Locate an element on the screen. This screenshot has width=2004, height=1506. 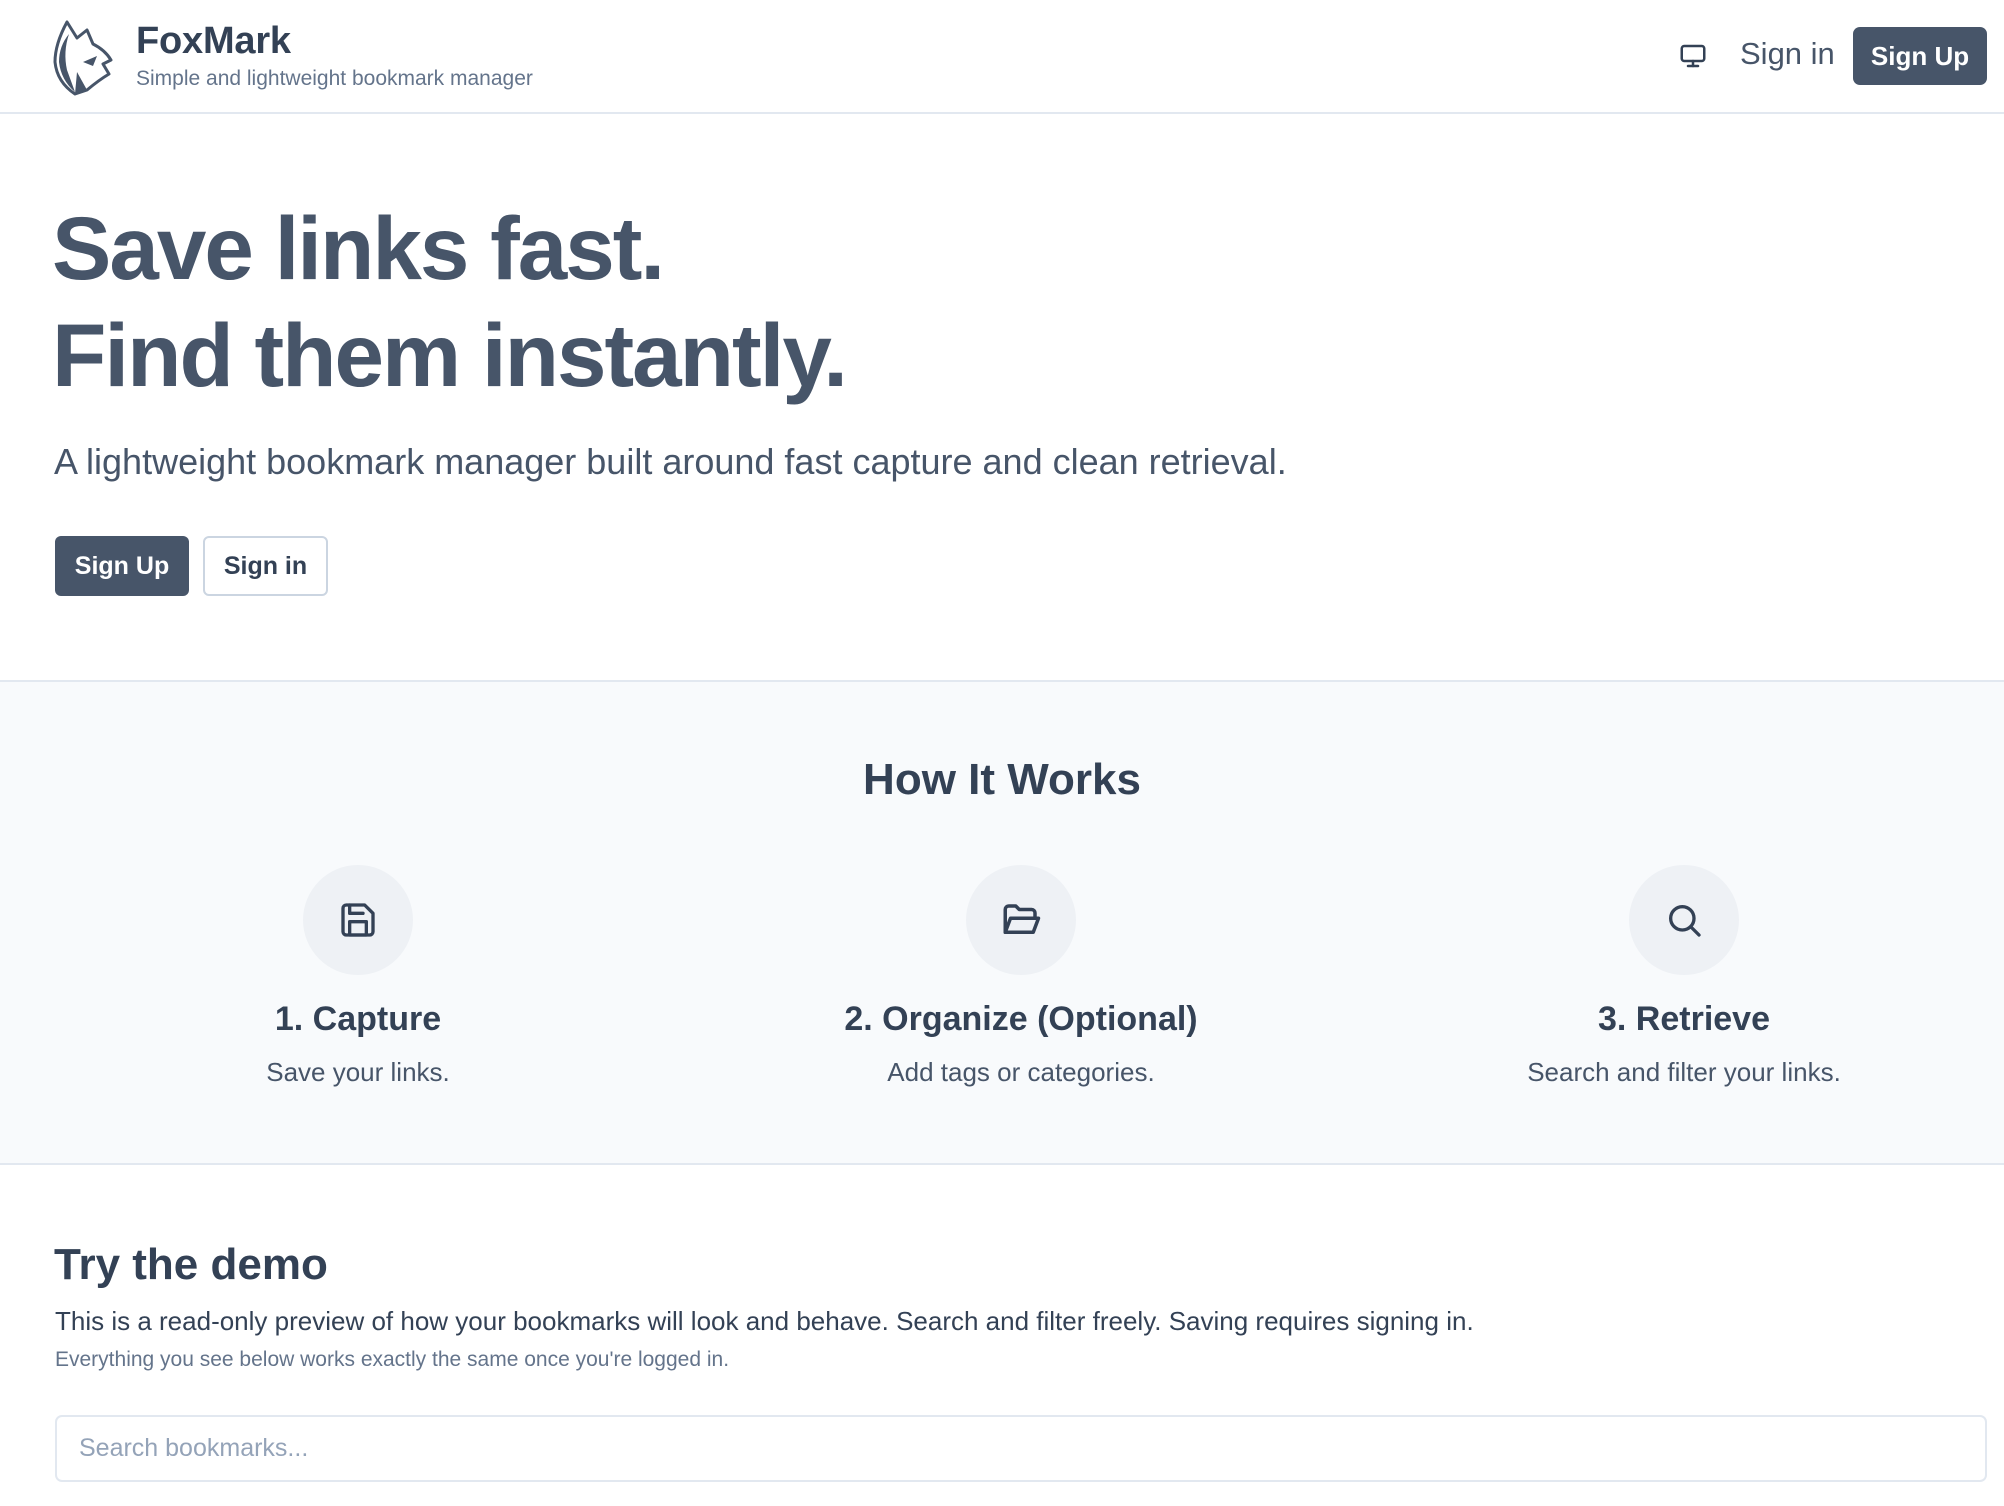
header-sign-in-link: Sign in is located at coordinates (1787, 54).